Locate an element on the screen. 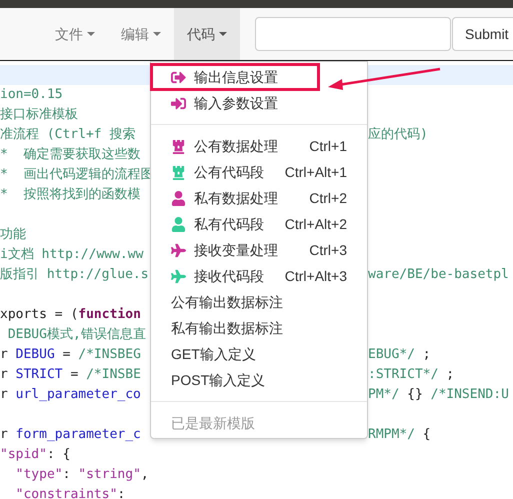  shortcut-label: Ctrl+2 is located at coordinates (328, 198).